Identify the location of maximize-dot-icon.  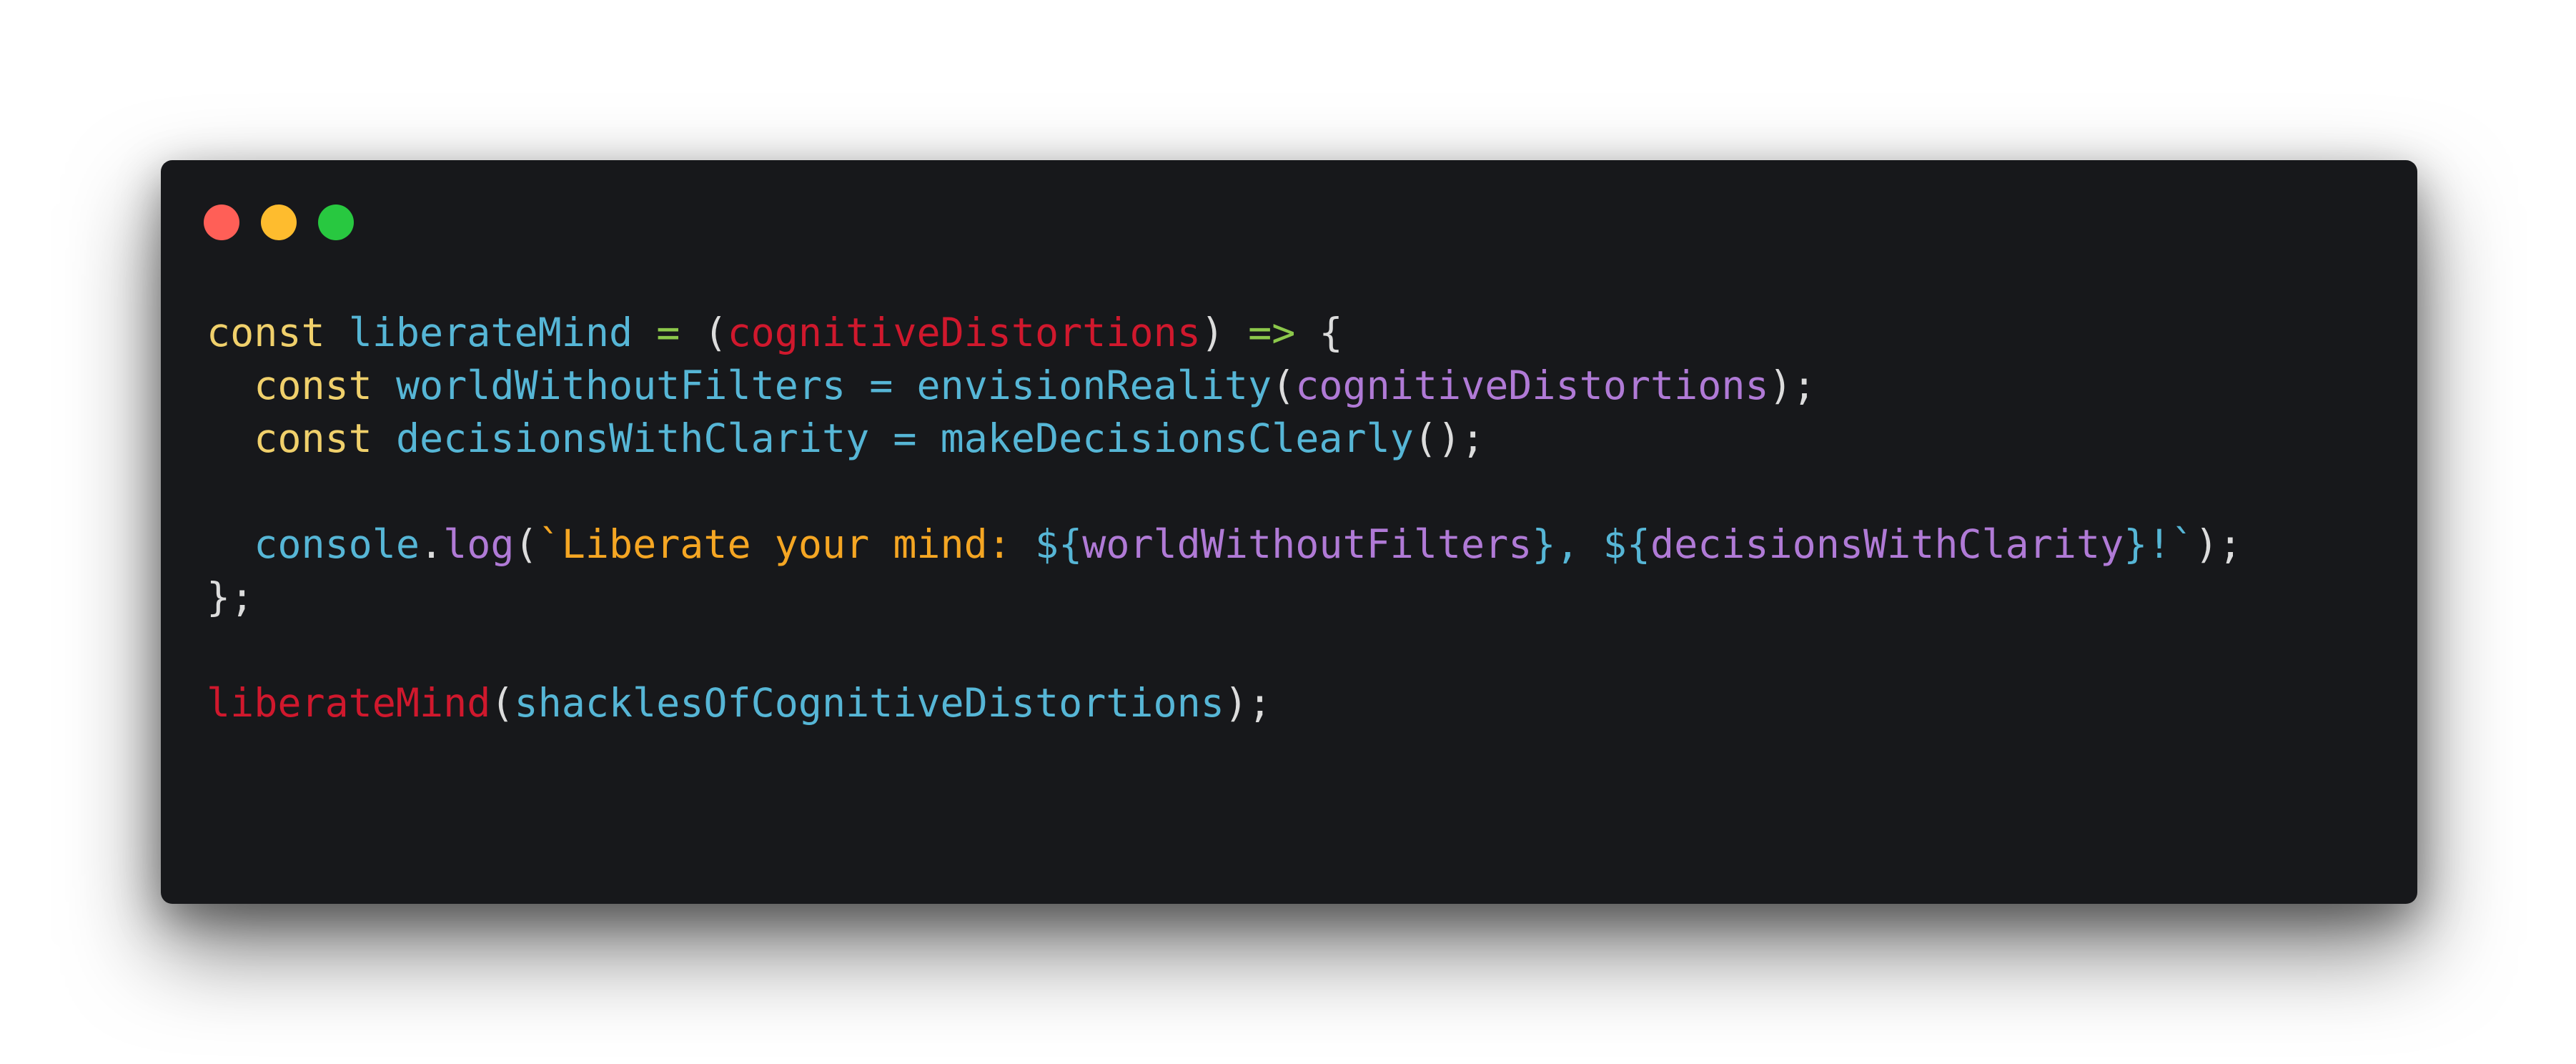
(336, 222).